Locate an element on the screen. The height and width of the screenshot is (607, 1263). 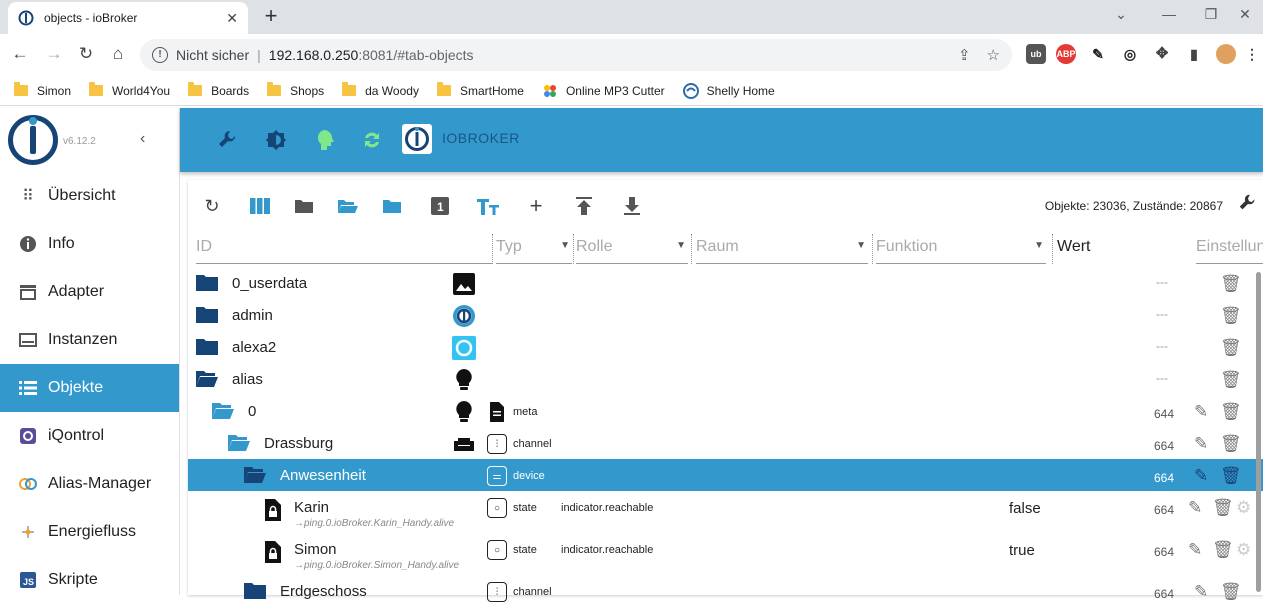
sync-icon is located at coordinates (372, 140).